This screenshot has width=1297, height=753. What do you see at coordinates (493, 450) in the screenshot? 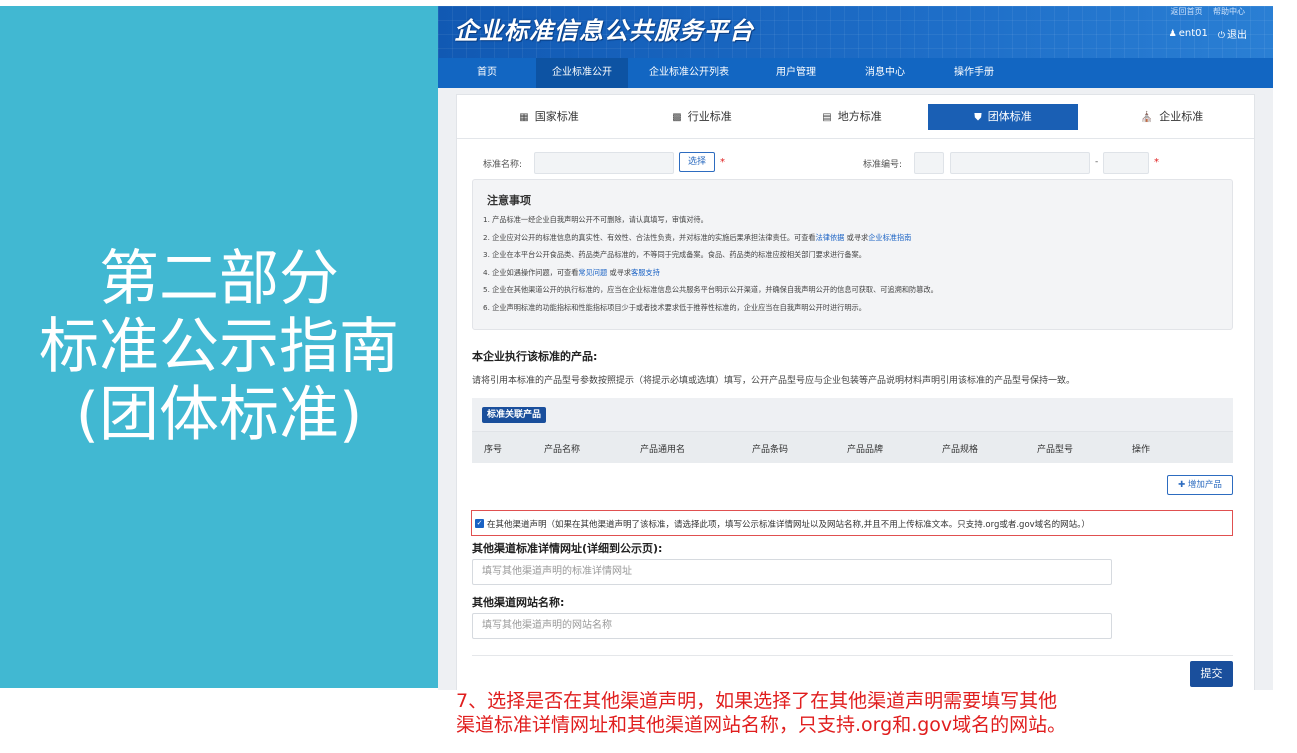
I see `column-header: 序号` at bounding box center [493, 450].